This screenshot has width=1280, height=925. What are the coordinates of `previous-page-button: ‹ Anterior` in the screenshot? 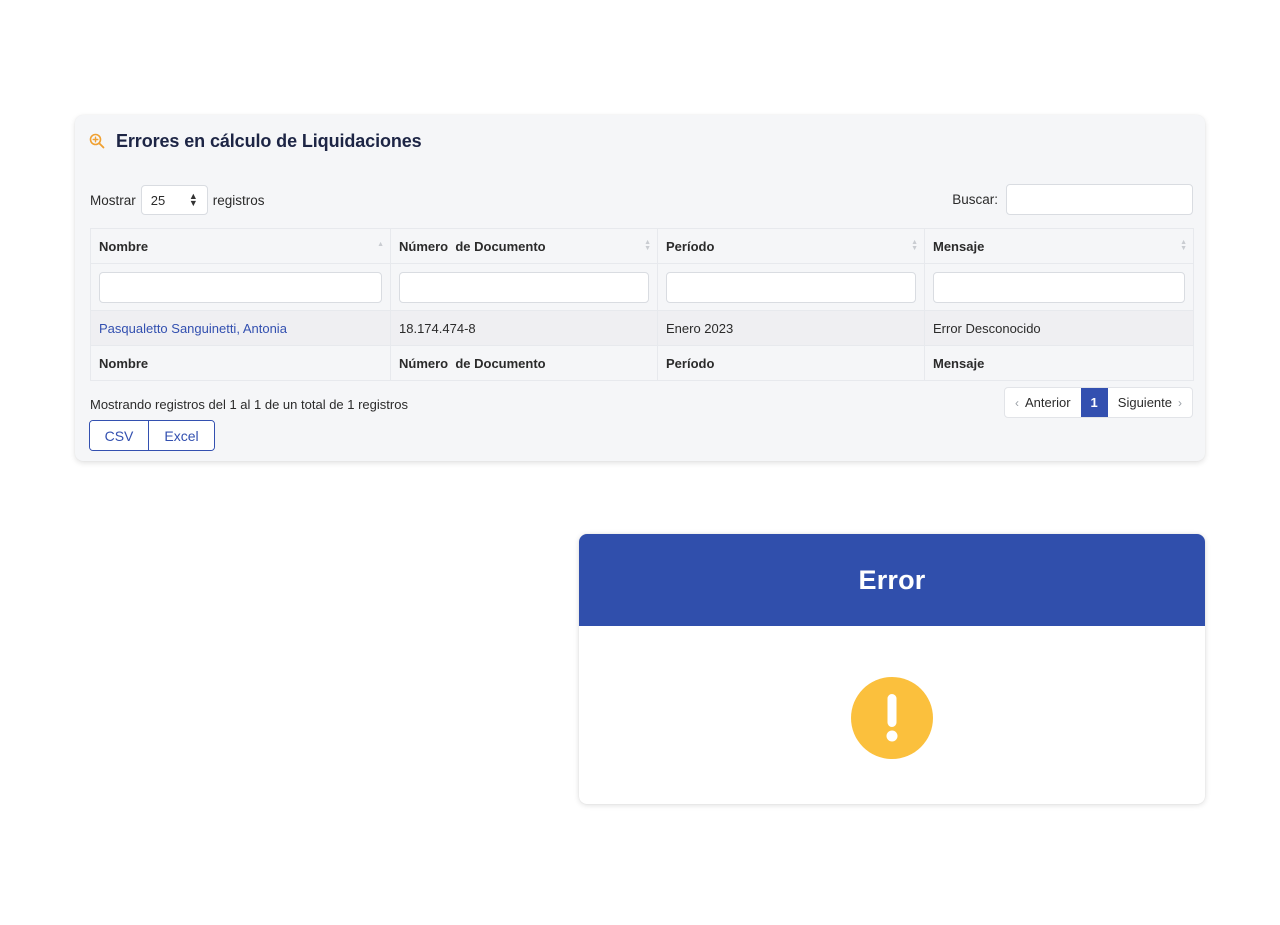 It's located at (1043, 402).